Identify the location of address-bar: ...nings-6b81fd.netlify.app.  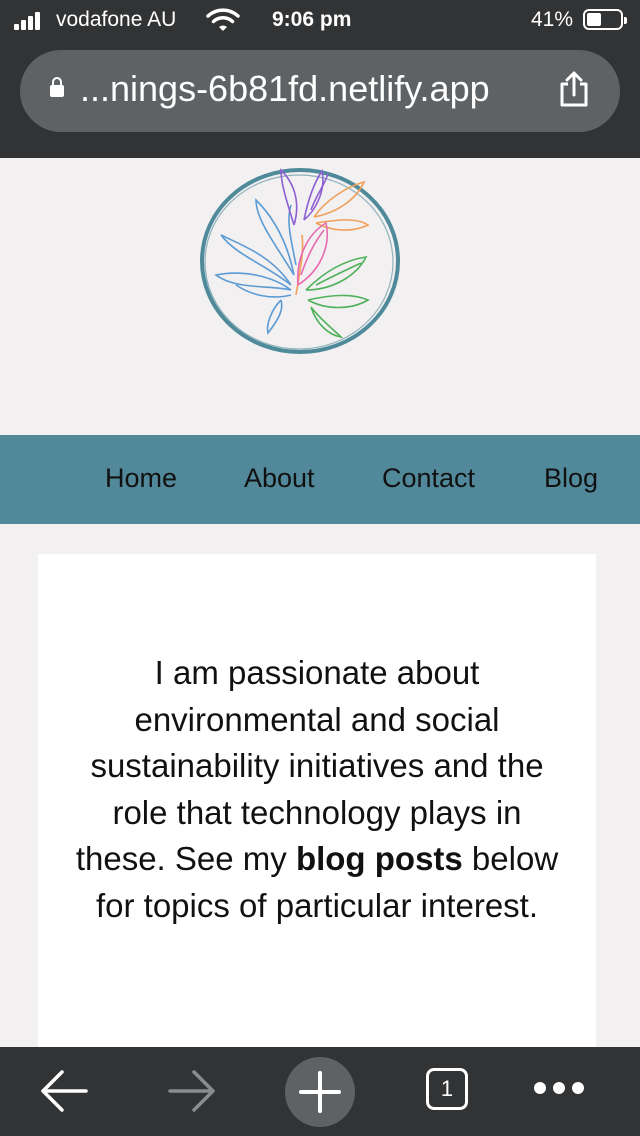
(320, 91).